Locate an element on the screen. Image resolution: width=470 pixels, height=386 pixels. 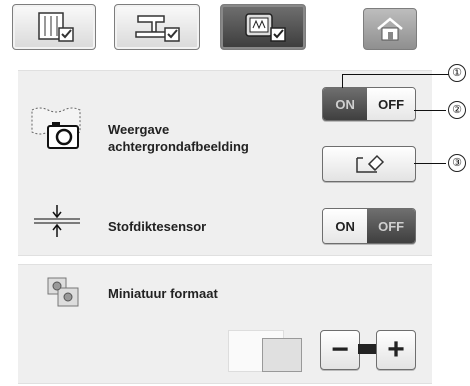
sewing-machine-icon is located at coordinates (157, 28).